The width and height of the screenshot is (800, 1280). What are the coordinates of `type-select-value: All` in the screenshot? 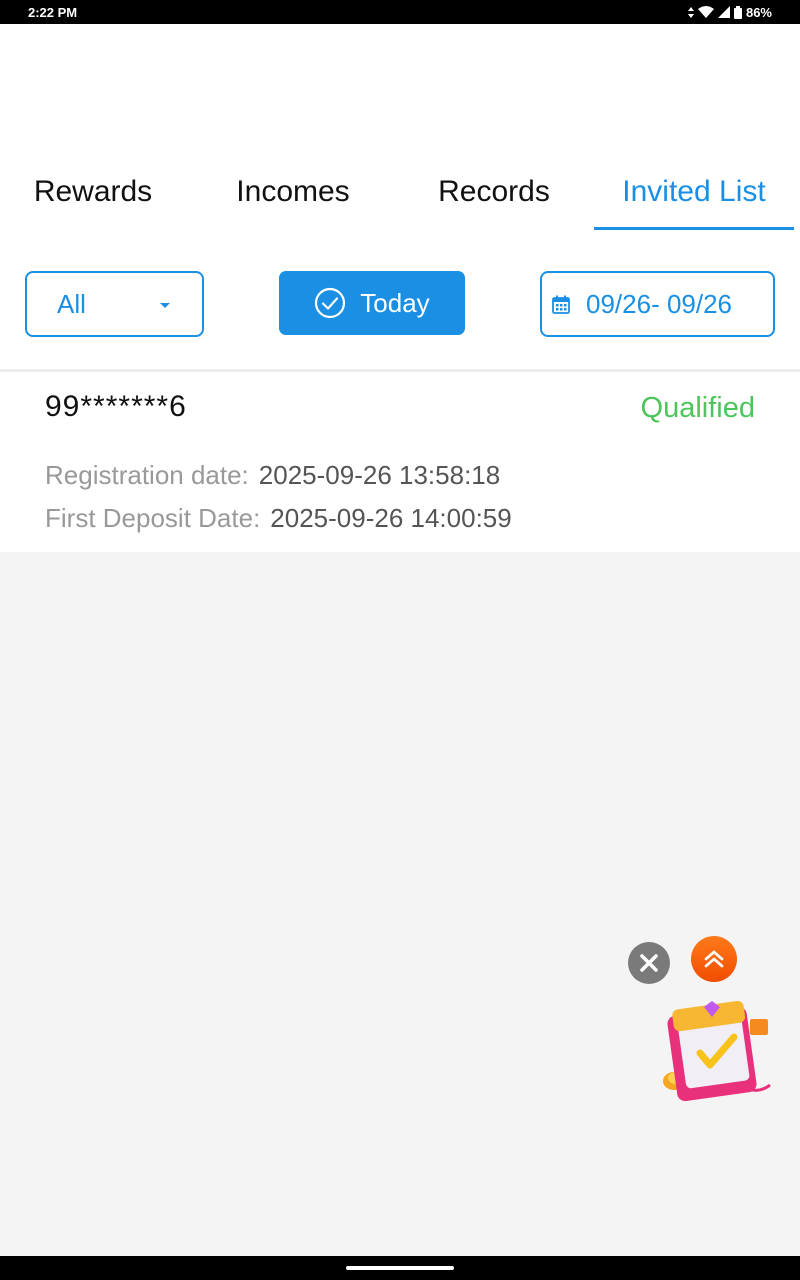 It's located at (71, 303).